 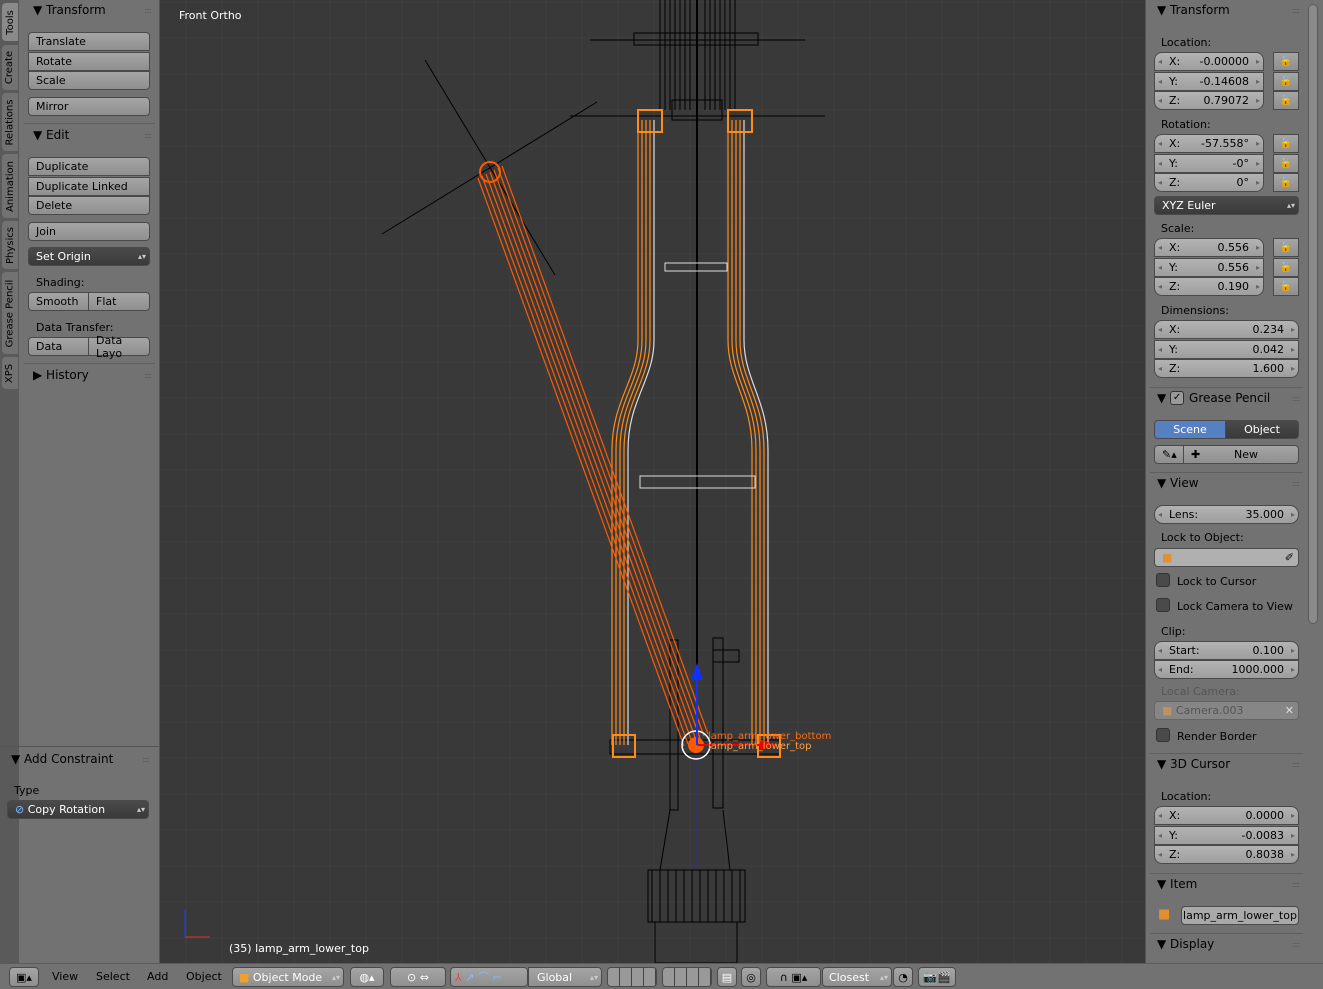 What do you see at coordinates (718, 723) in the screenshot?
I see `wire-line` at bounding box center [718, 723].